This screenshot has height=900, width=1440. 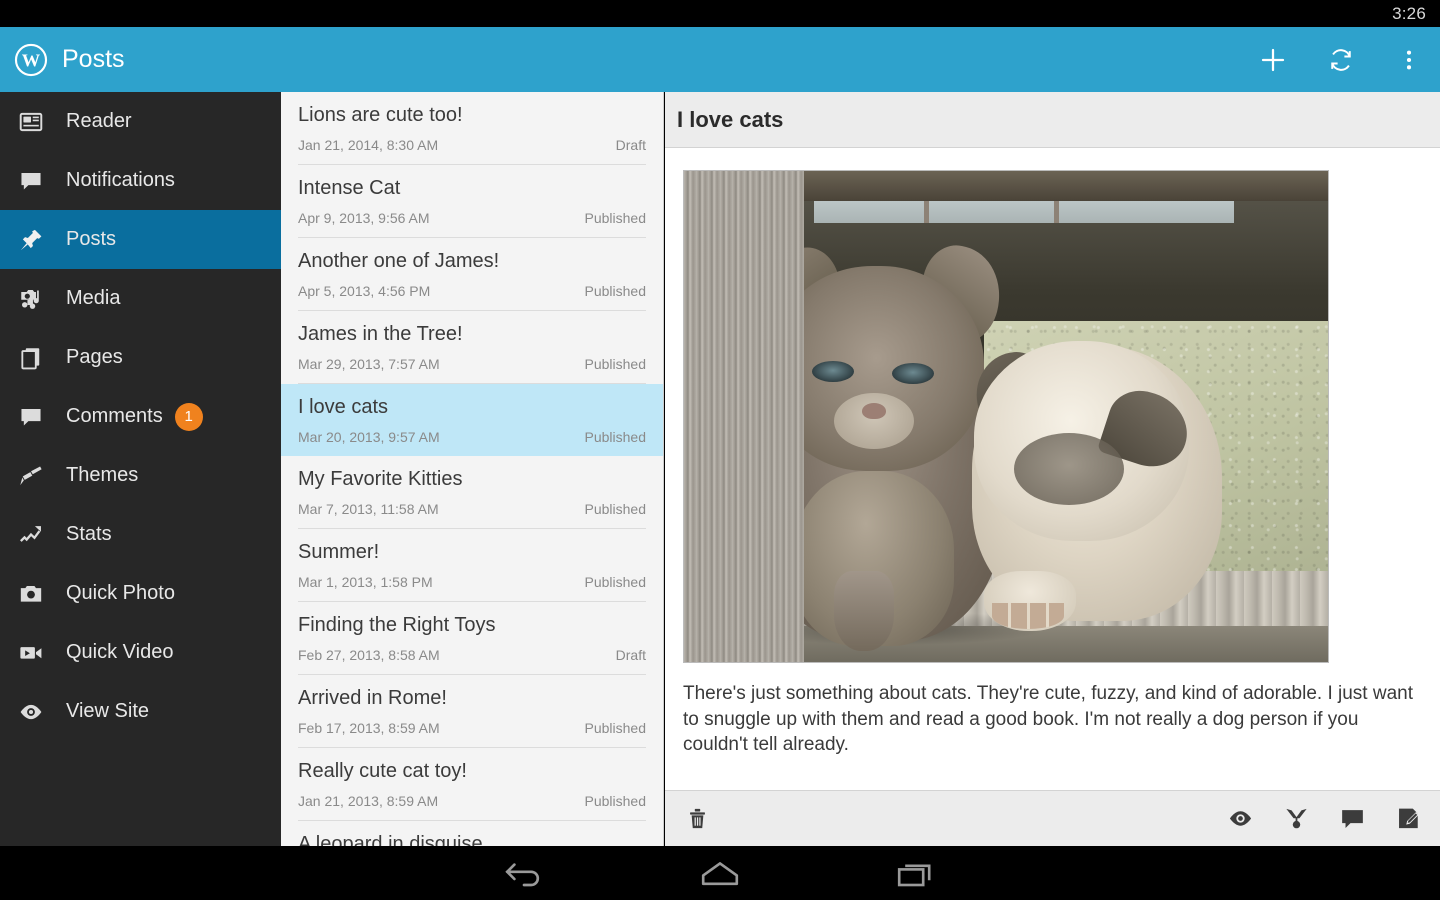 I want to click on add-post-button, so click(x=1273, y=60).